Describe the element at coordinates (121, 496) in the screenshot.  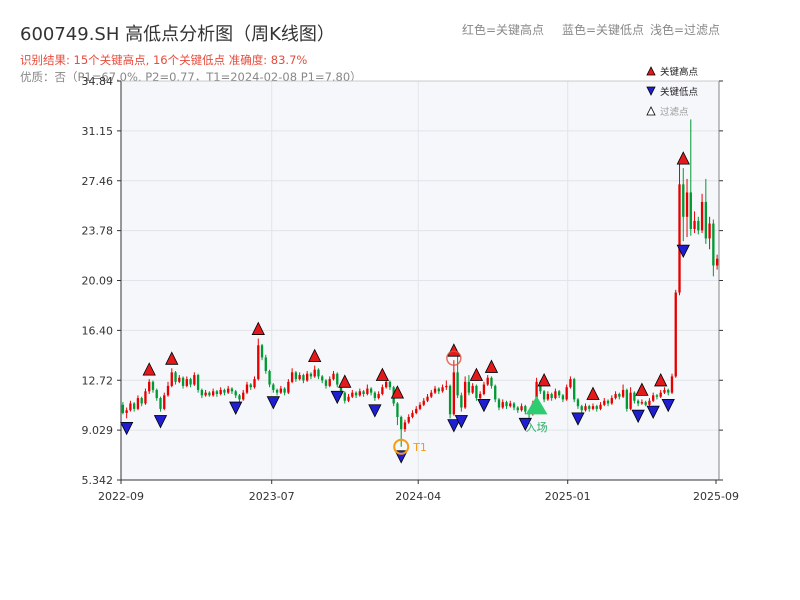
I see `x-tick-label: 2022-09` at that location.